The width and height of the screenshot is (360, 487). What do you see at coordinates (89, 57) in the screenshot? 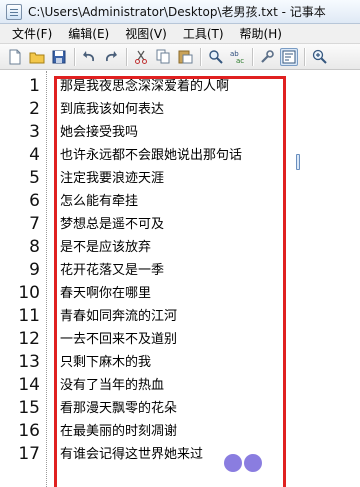
I see `undo-icon` at bounding box center [89, 57].